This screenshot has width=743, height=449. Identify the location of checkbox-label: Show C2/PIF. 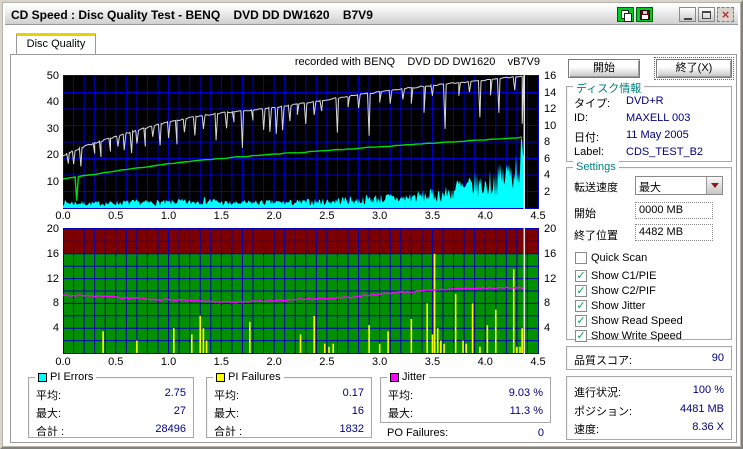
(623, 291).